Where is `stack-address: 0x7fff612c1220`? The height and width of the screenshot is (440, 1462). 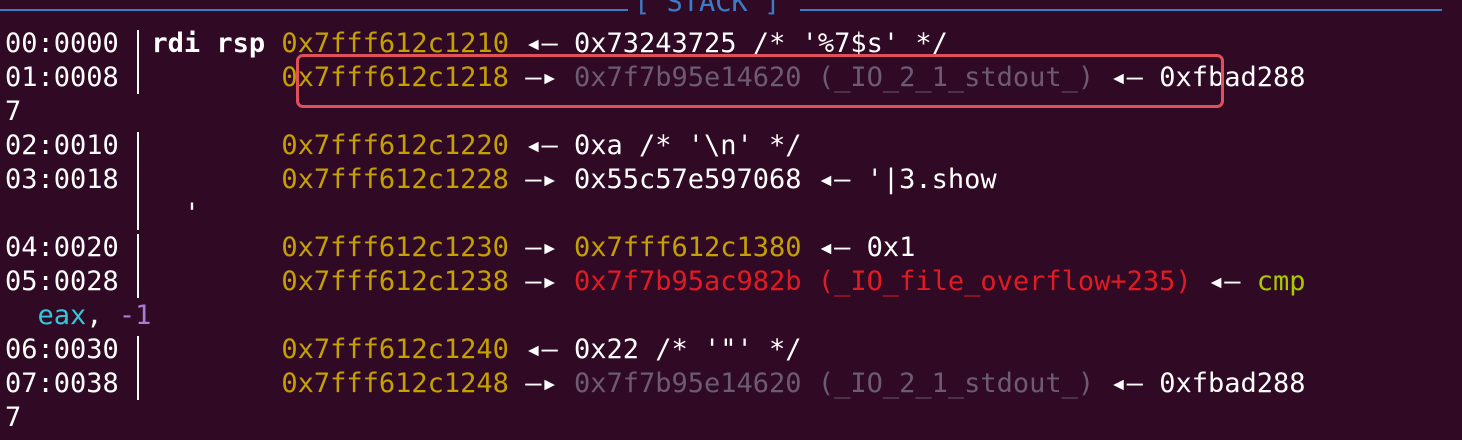 stack-address: 0x7fff612c1220 is located at coordinates (395, 145).